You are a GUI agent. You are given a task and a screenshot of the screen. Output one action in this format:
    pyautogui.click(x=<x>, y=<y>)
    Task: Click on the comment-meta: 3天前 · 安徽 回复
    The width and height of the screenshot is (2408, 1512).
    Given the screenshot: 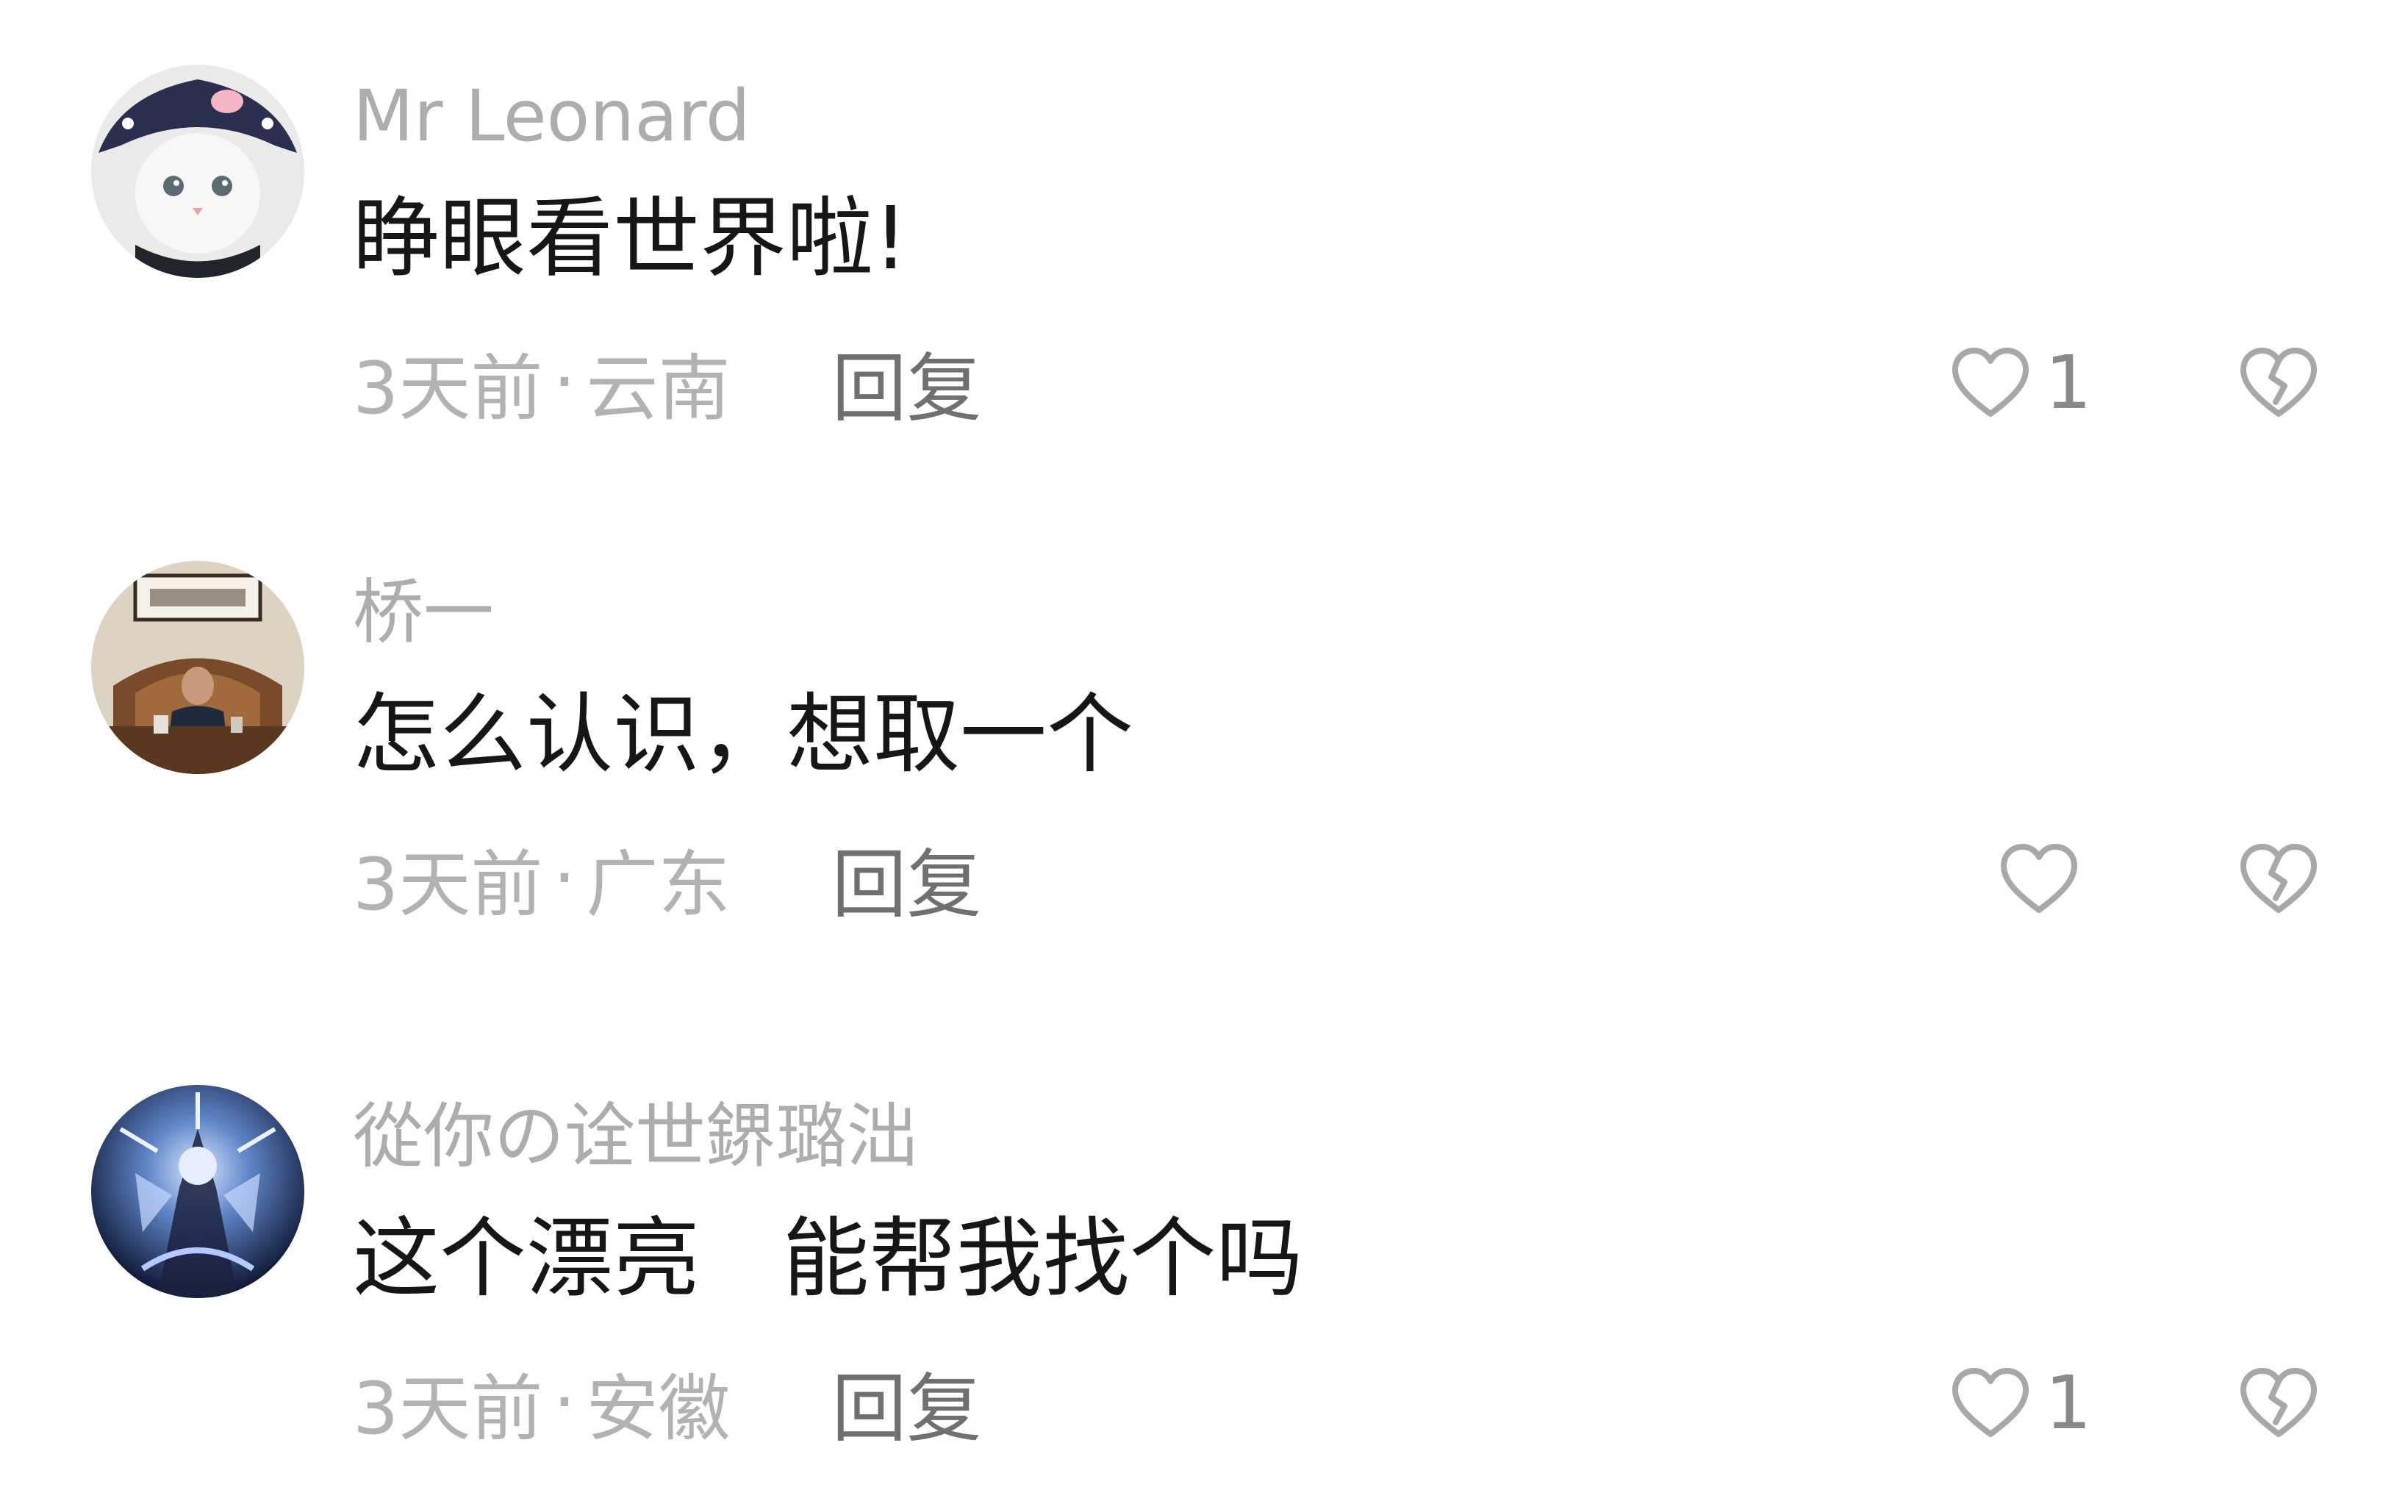 What is the action you would take?
    pyautogui.click(x=668, y=1404)
    